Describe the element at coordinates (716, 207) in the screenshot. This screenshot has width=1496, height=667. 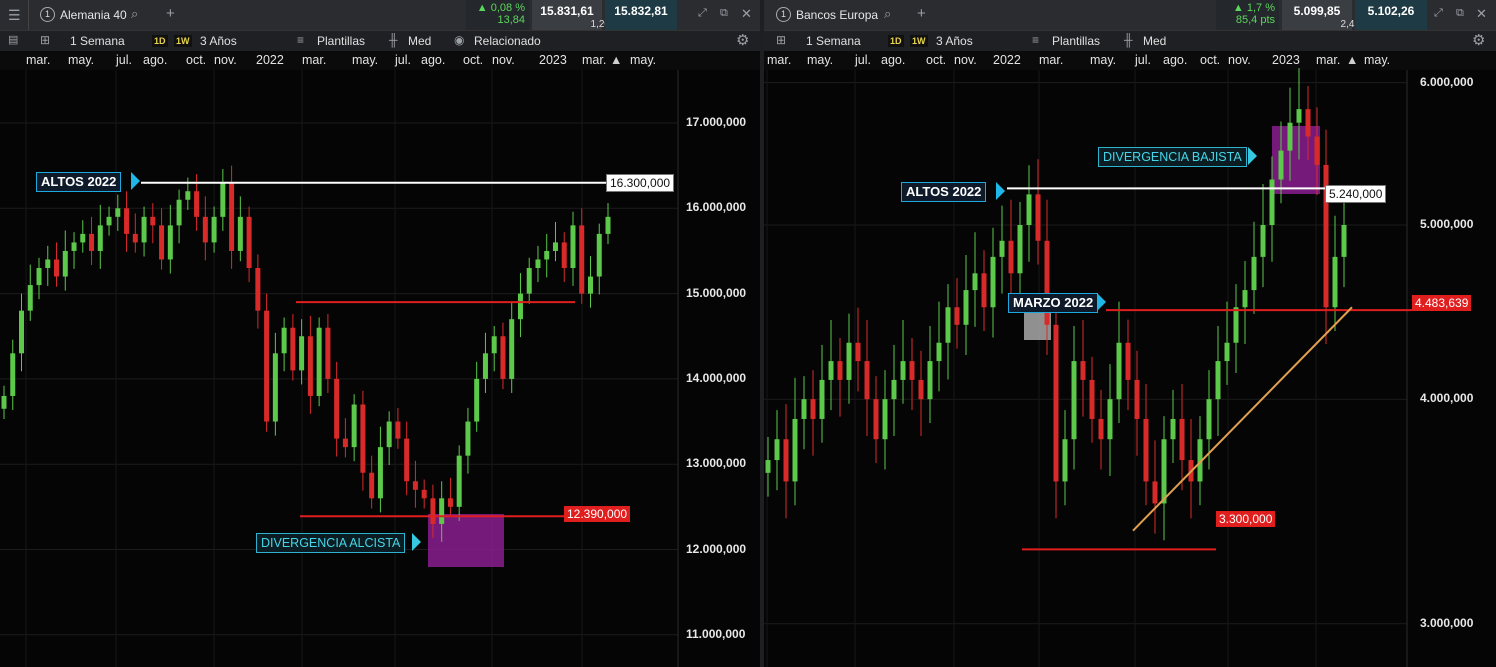
I see `price-axis-label: 16.000,000` at that location.